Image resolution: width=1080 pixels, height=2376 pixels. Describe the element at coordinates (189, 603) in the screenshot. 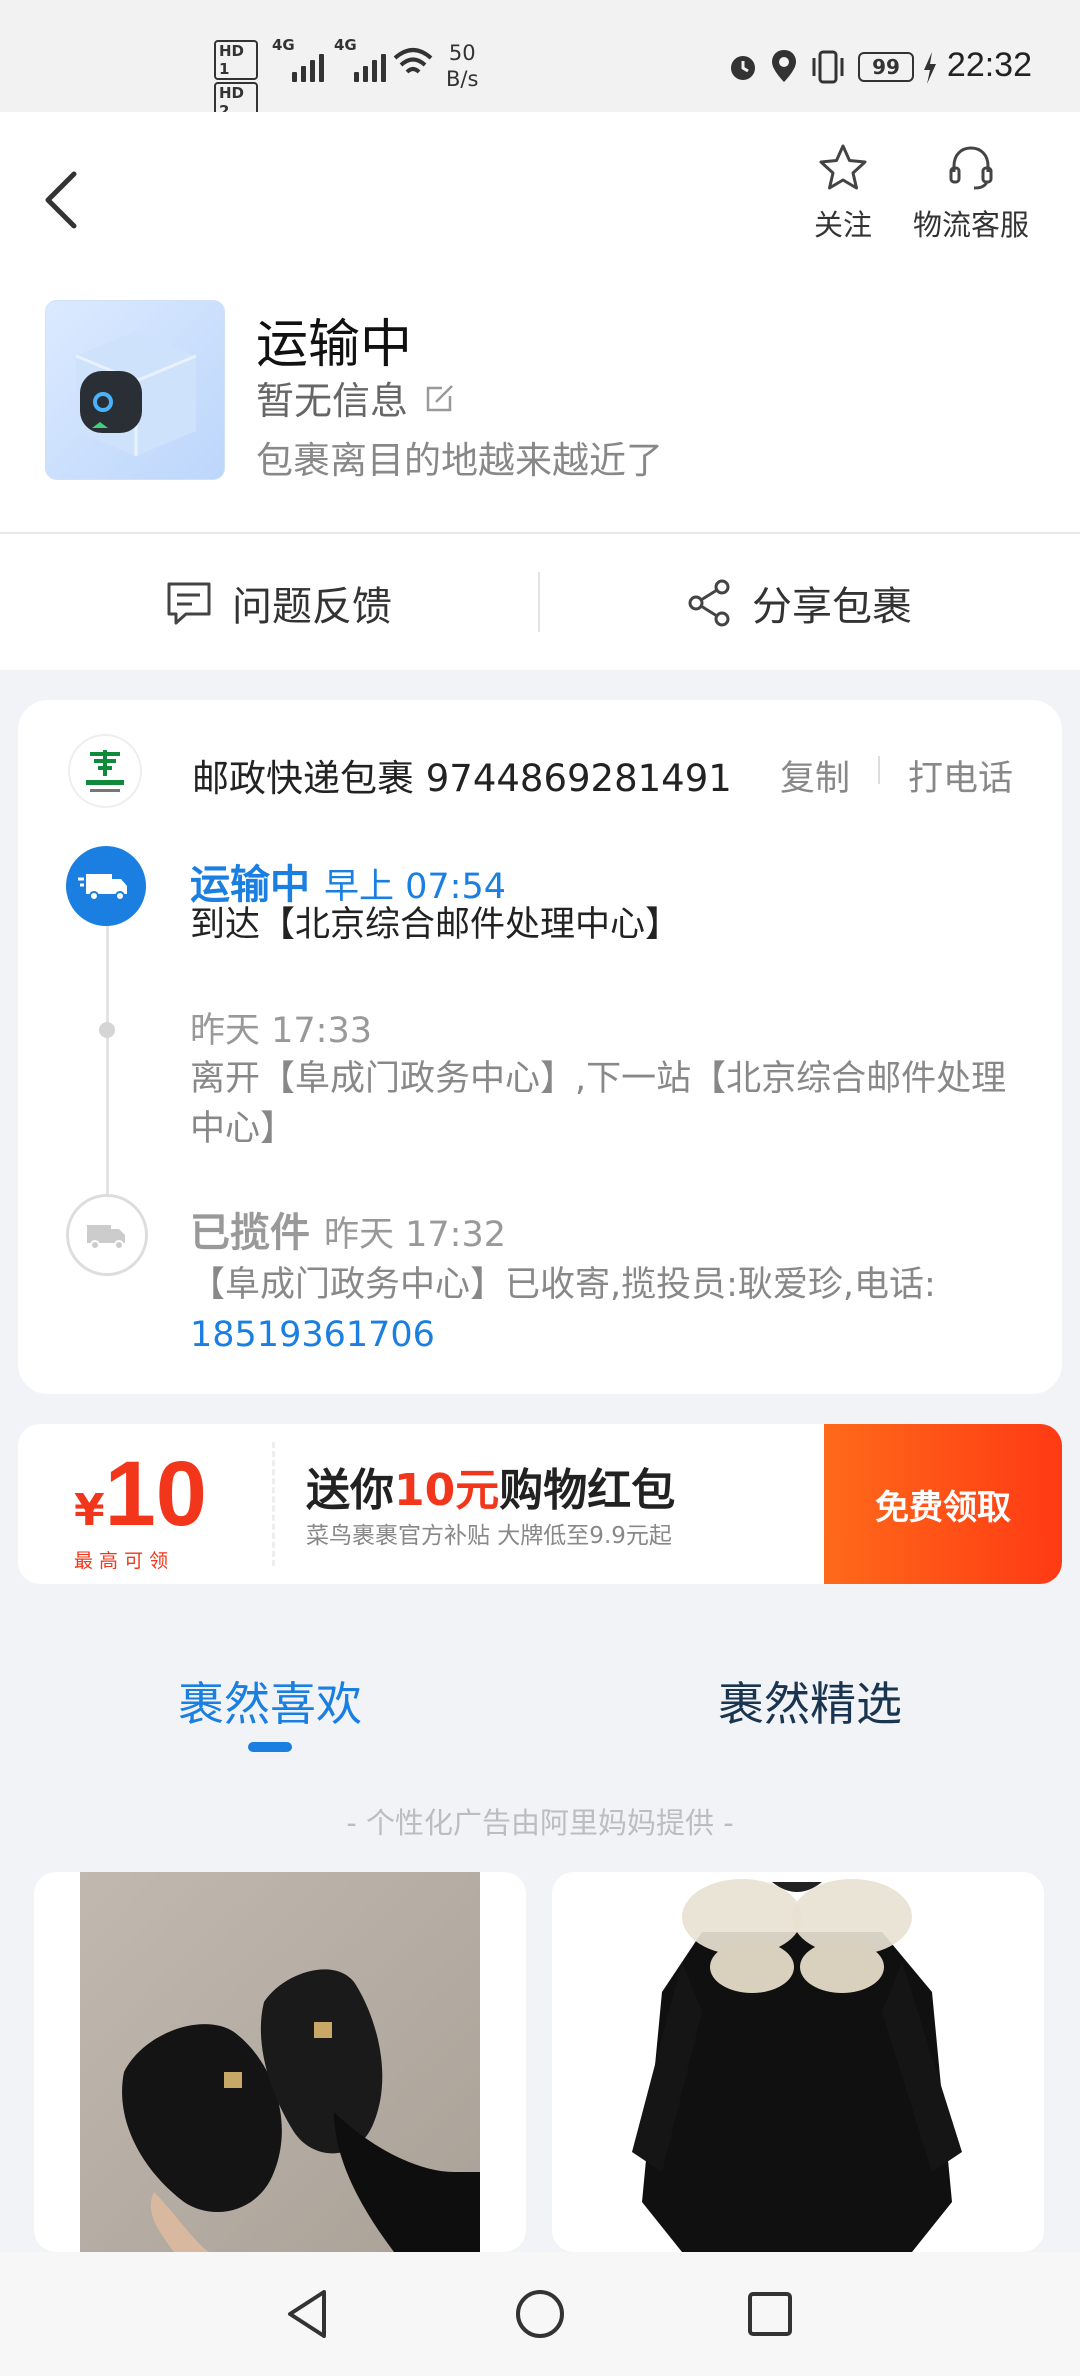

I see `feedback-icon` at that location.